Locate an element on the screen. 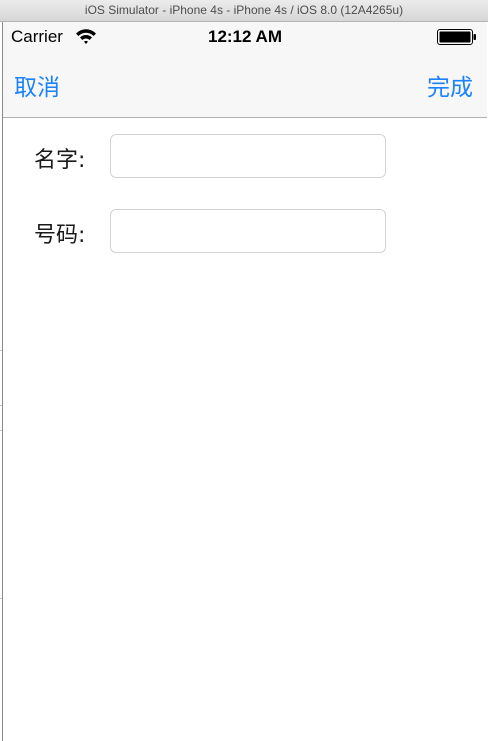 The width and height of the screenshot is (488, 741). navigation-bar: 取消 完成 is located at coordinates (245, 85).